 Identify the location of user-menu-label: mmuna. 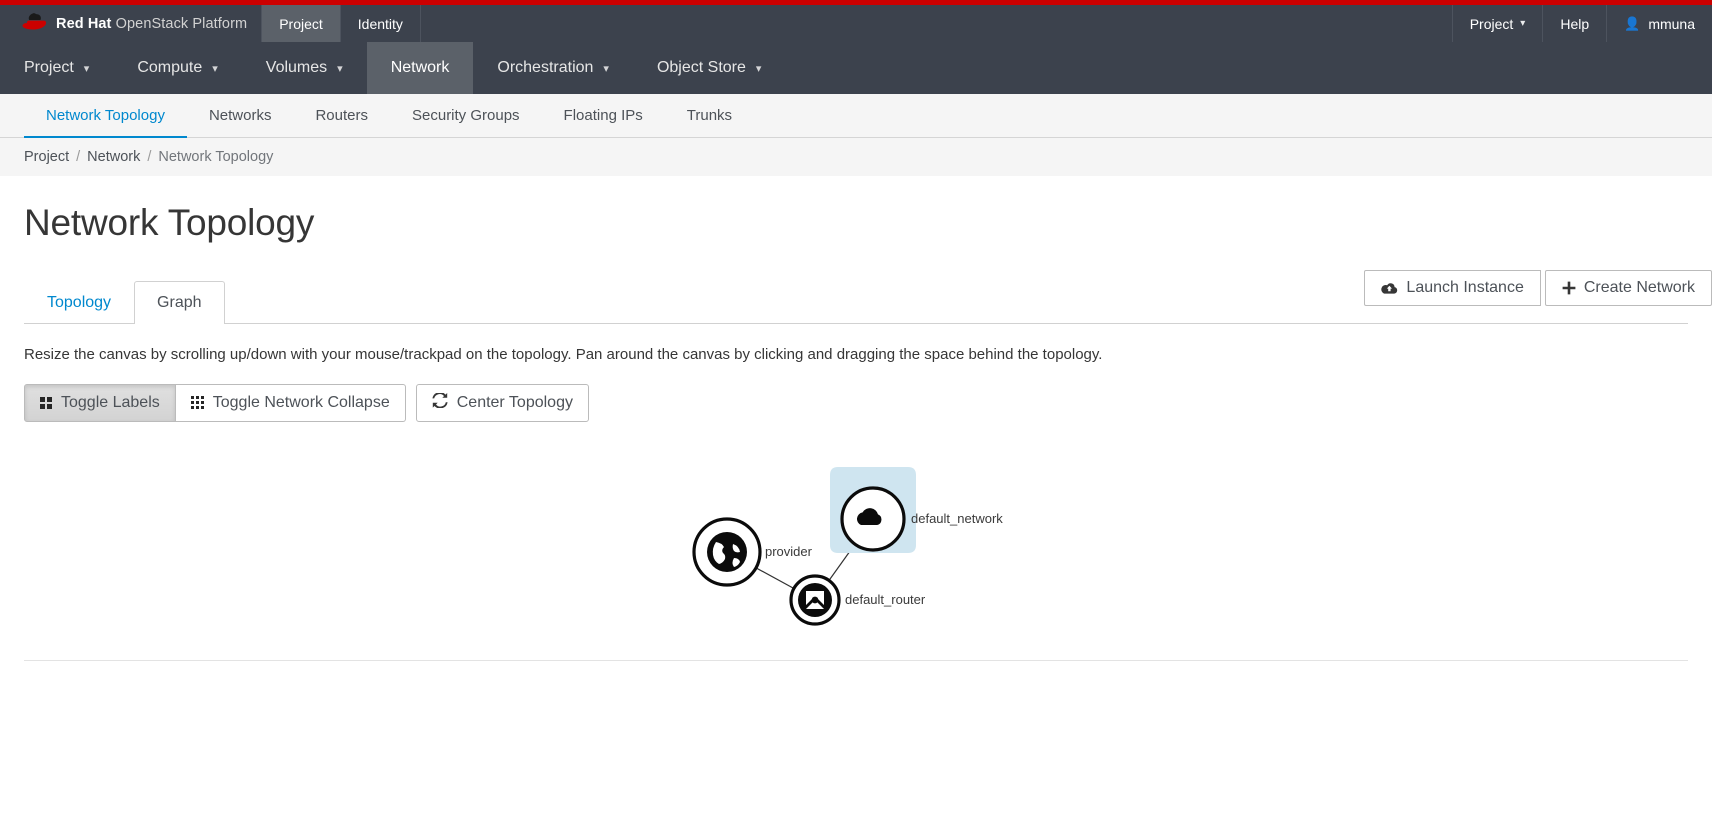
(1671, 23).